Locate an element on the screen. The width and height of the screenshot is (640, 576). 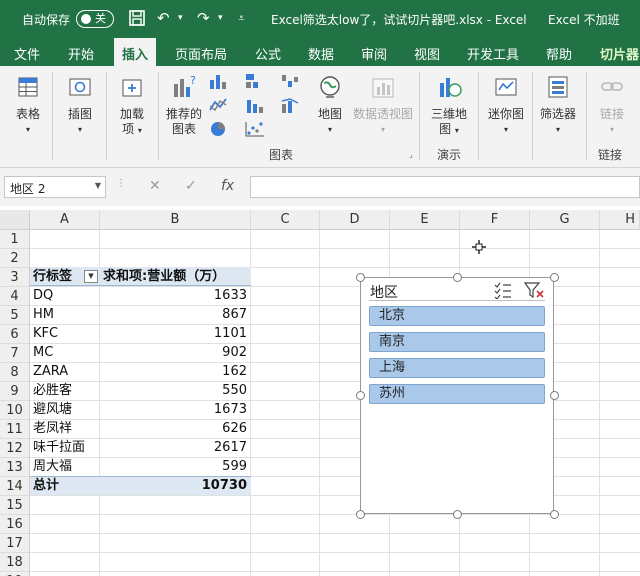
column-header: C is located at coordinates (285, 220).